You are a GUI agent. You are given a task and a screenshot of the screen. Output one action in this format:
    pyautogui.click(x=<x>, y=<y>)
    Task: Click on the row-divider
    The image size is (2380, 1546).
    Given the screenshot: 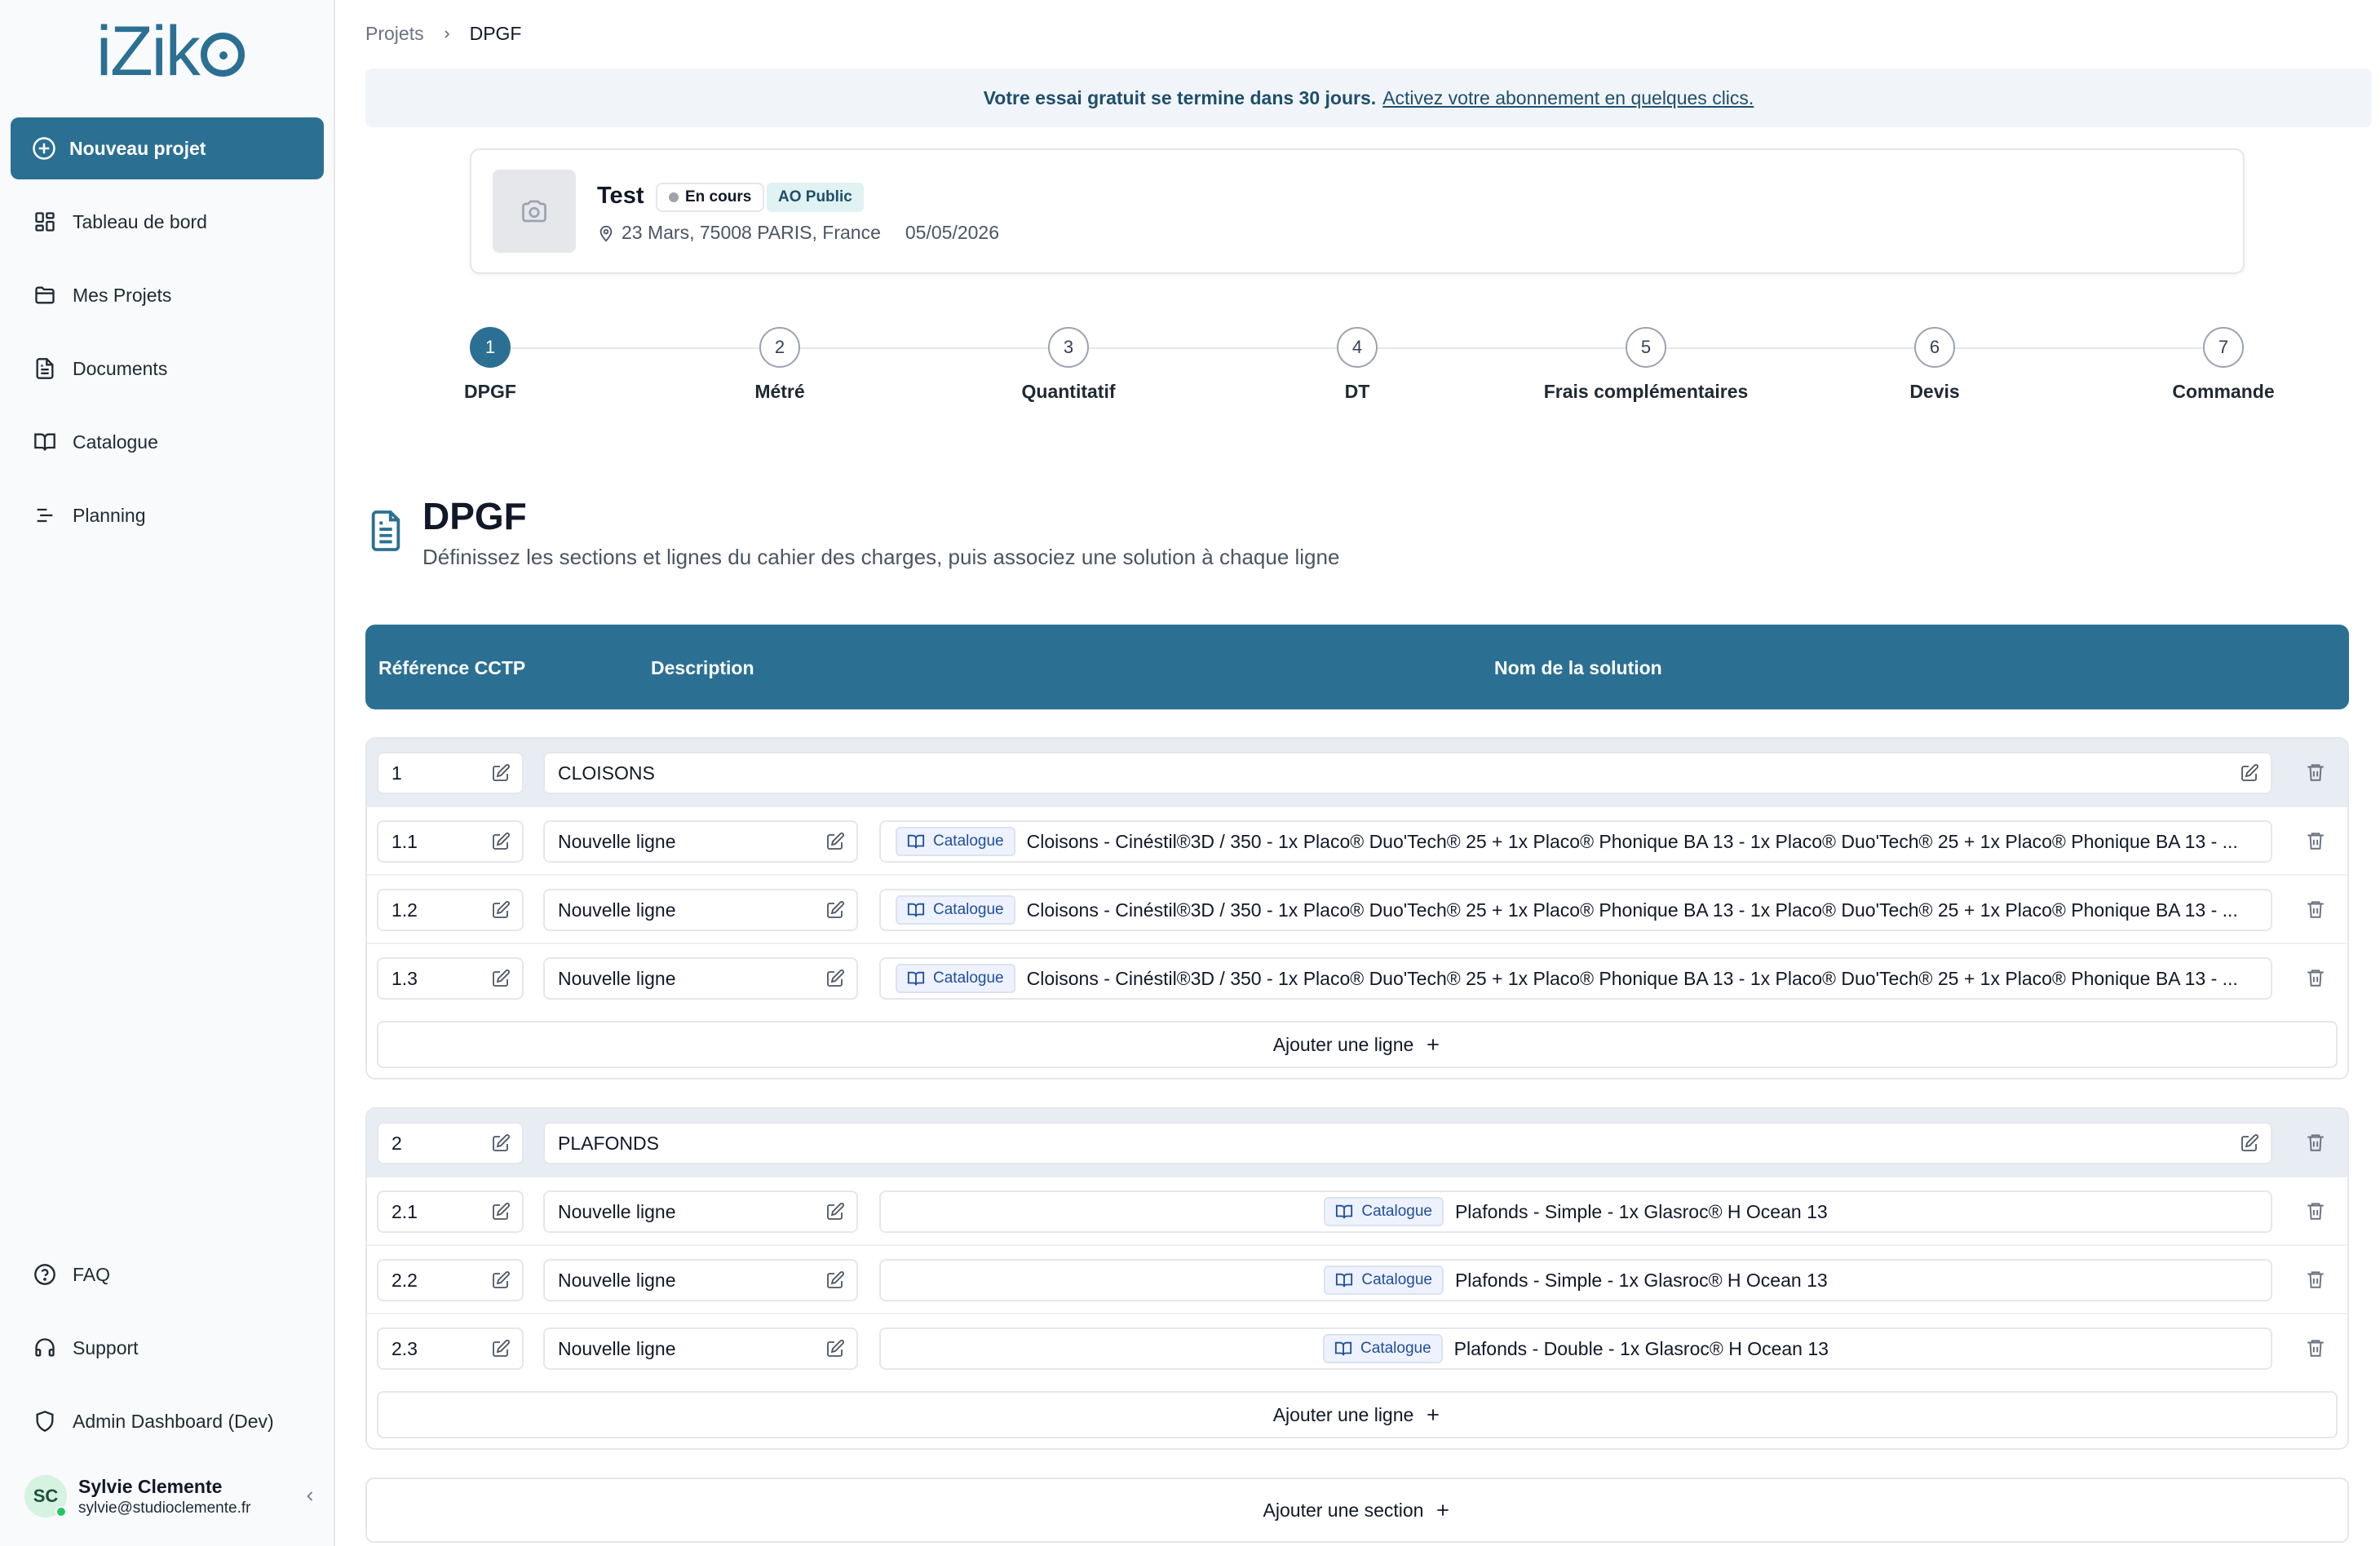 What is the action you would take?
    pyautogui.click(x=1357, y=943)
    